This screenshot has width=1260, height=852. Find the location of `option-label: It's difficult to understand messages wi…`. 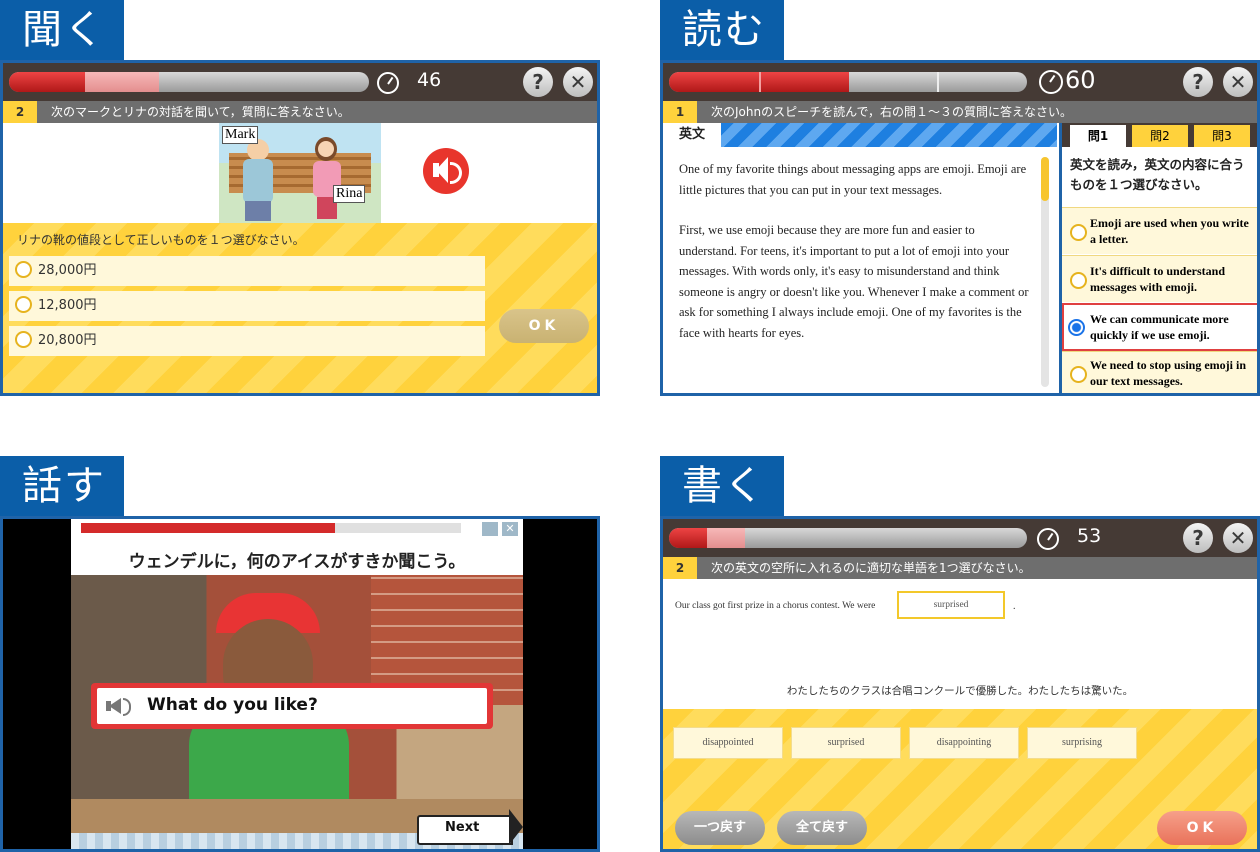

option-label: It's difficult to understand messages wi… is located at coordinates (1158, 279).